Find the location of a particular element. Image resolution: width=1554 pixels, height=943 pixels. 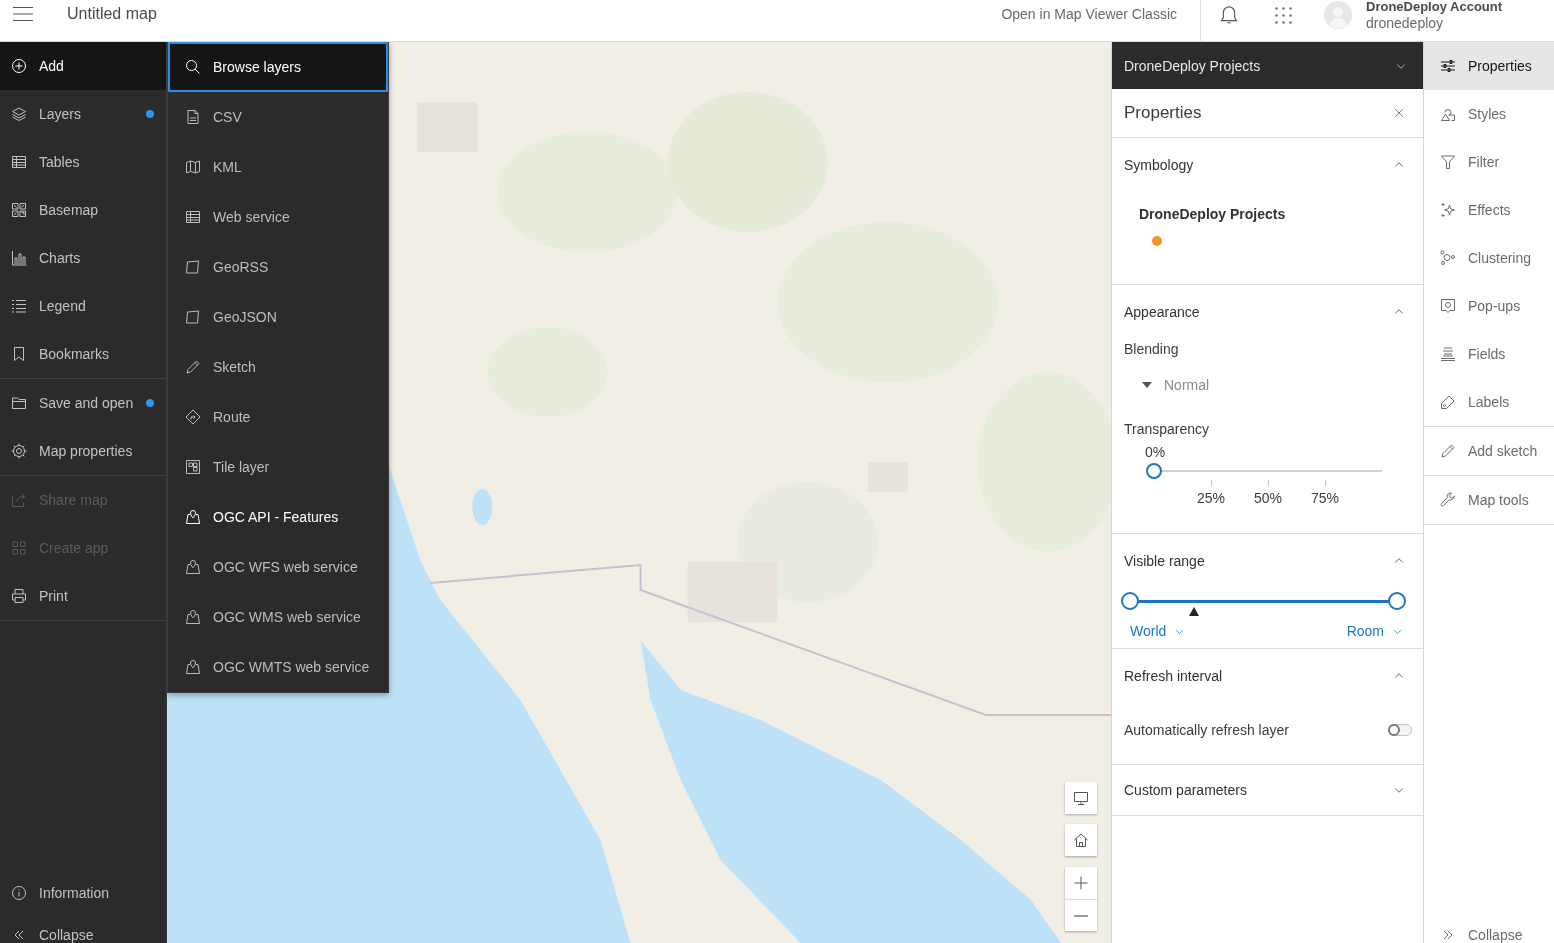

blending-dropdown: Normal is located at coordinates (1170, 385).